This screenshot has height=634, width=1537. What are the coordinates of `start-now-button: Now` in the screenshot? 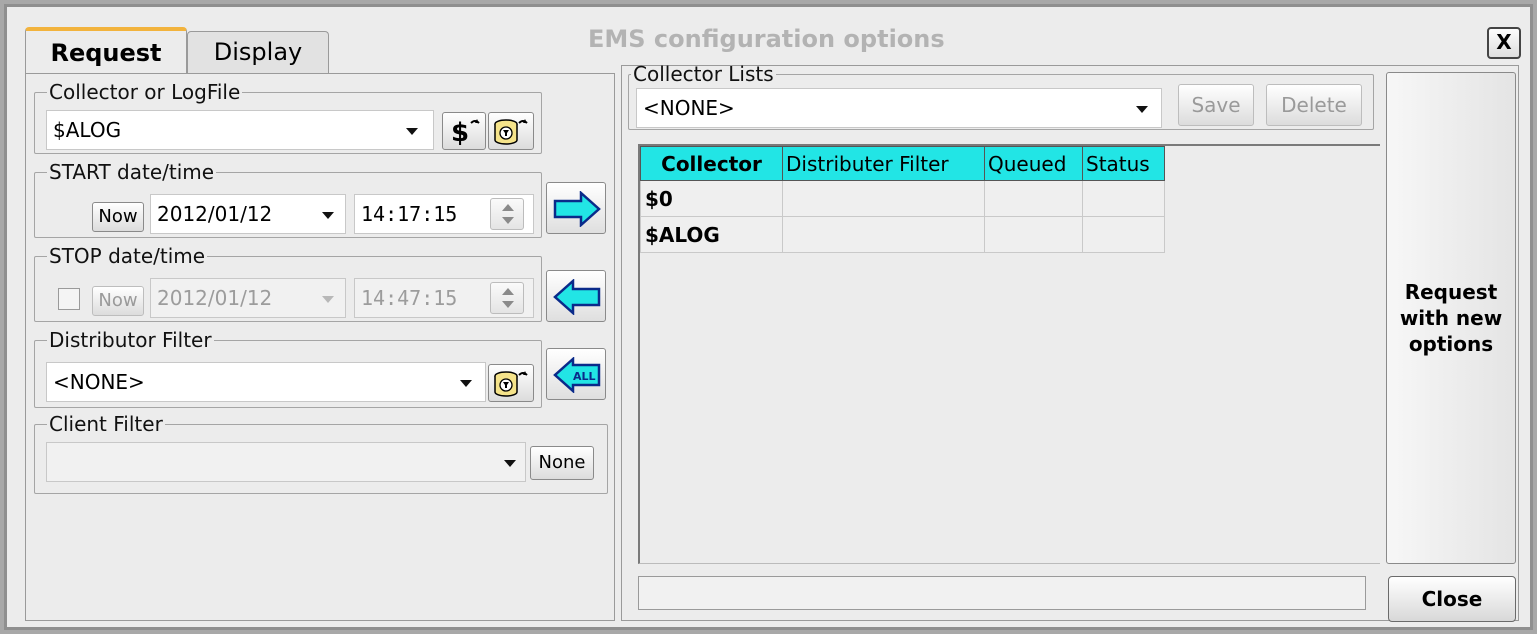 It's located at (118, 217).